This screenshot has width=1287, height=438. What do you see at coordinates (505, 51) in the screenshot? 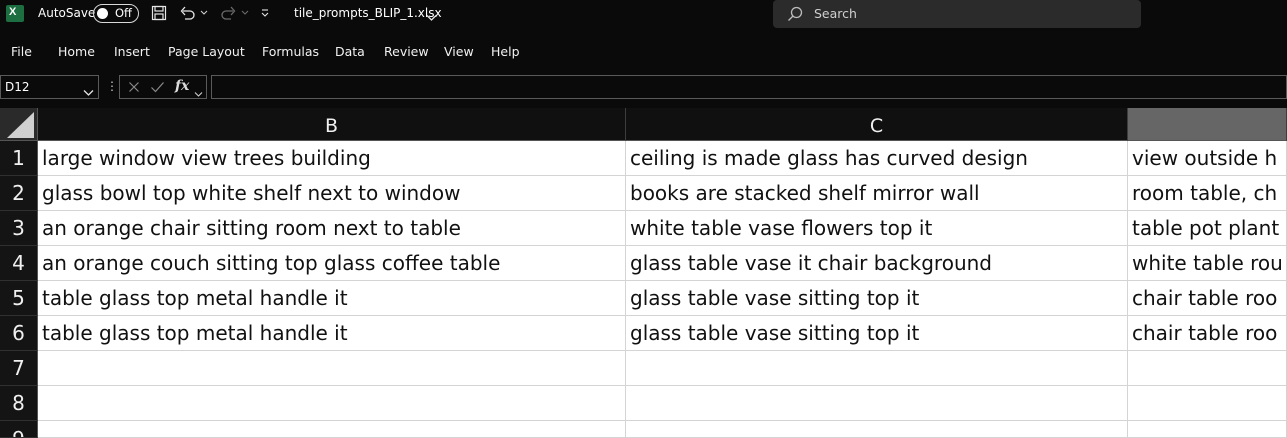
I see `tab-help: Help` at bounding box center [505, 51].